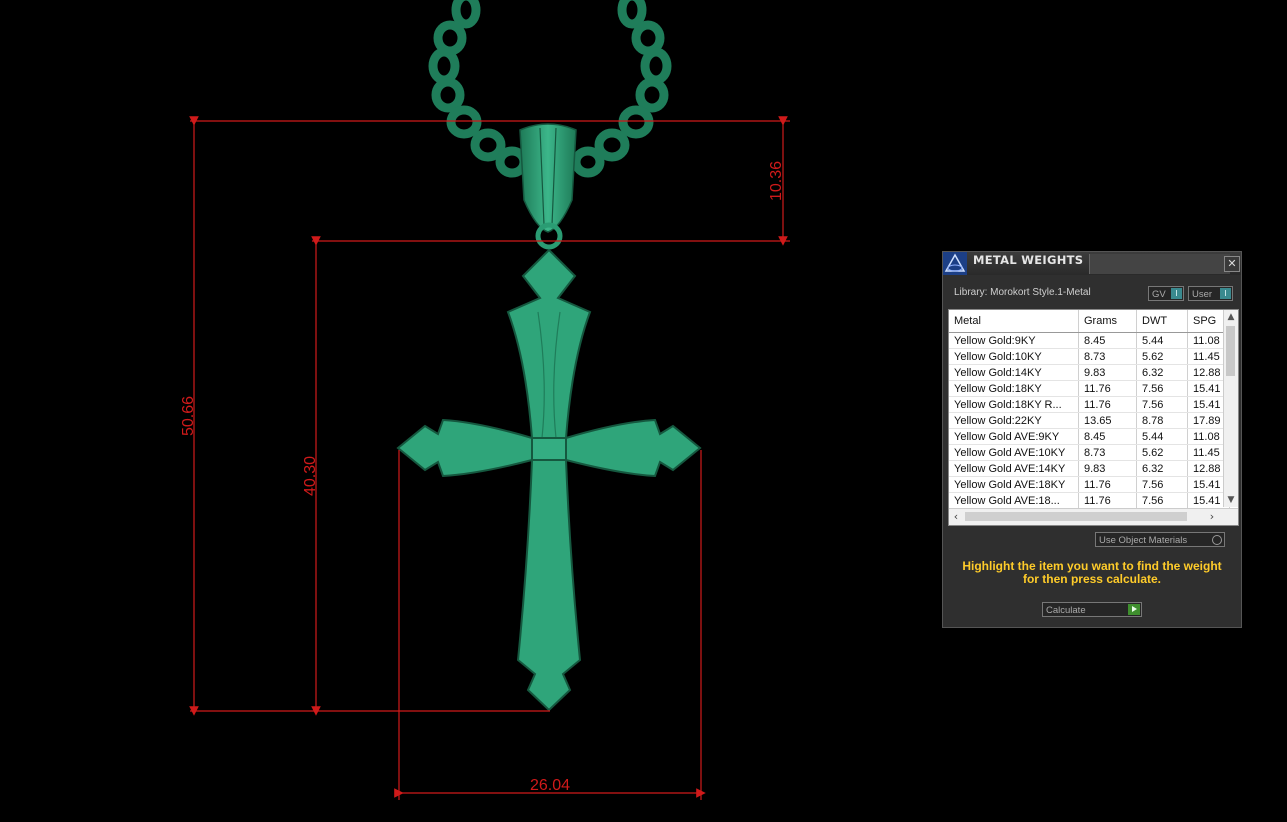 The height and width of the screenshot is (822, 1287). What do you see at coordinates (1014, 484) in the screenshot?
I see `cell-metal: Yellow Gold AVE:18KY` at bounding box center [1014, 484].